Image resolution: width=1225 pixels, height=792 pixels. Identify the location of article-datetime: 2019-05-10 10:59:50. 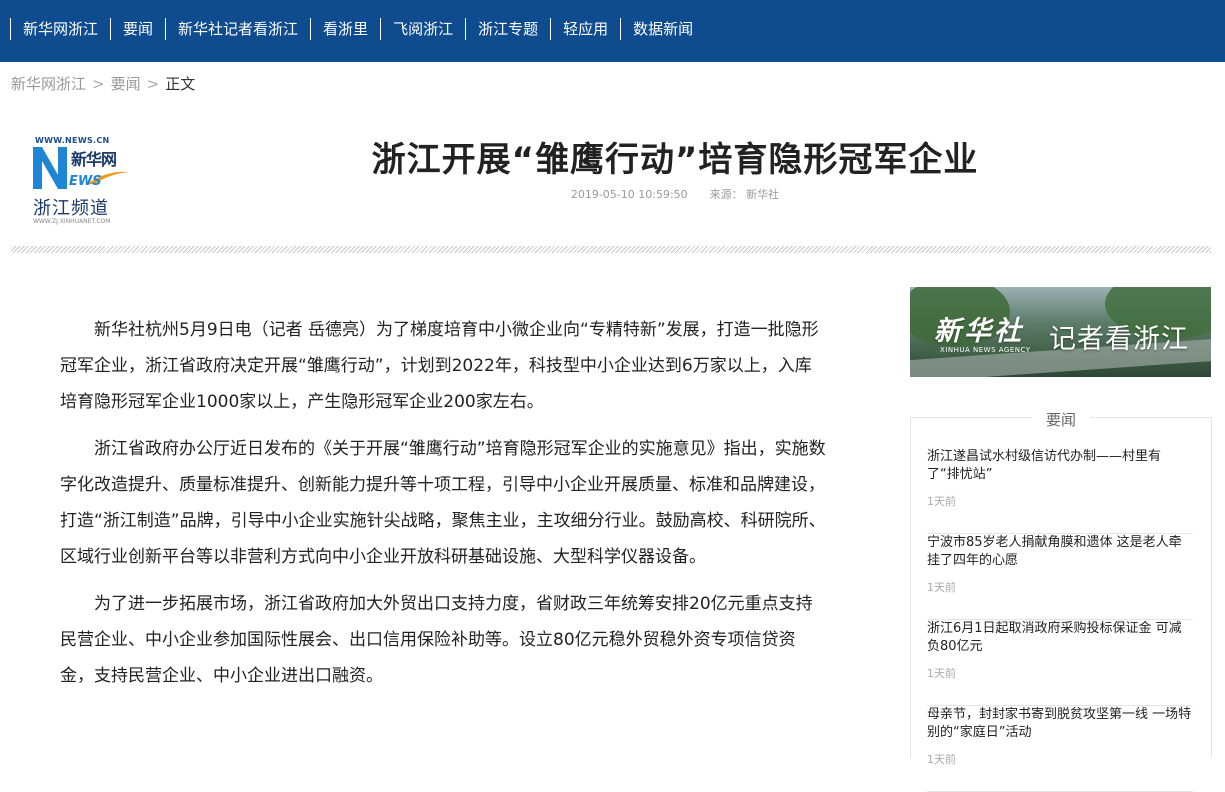
(629, 194).